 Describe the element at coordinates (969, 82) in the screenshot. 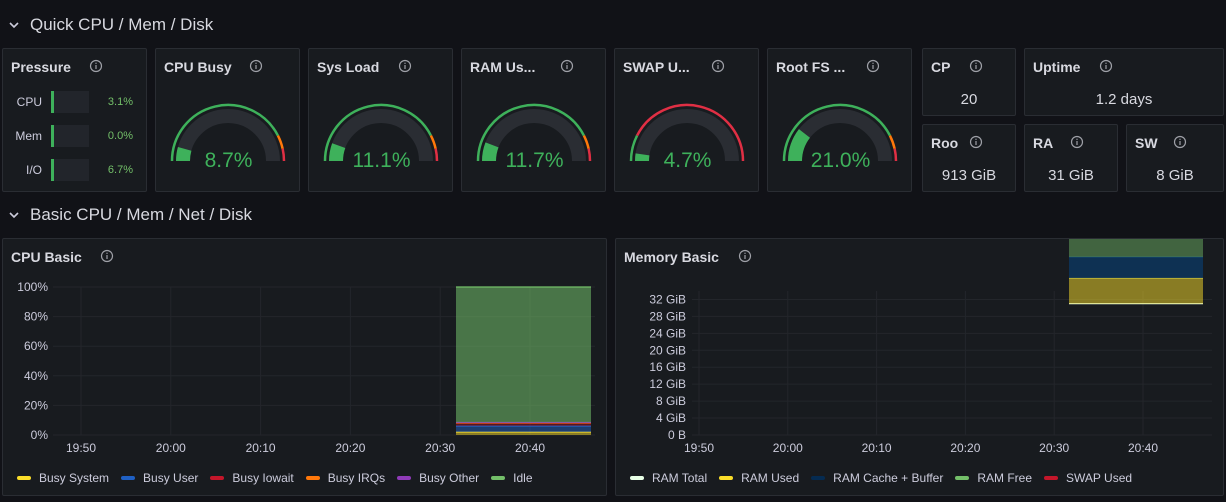

I see `stat-panel-cpu-cores: CP 20` at that location.